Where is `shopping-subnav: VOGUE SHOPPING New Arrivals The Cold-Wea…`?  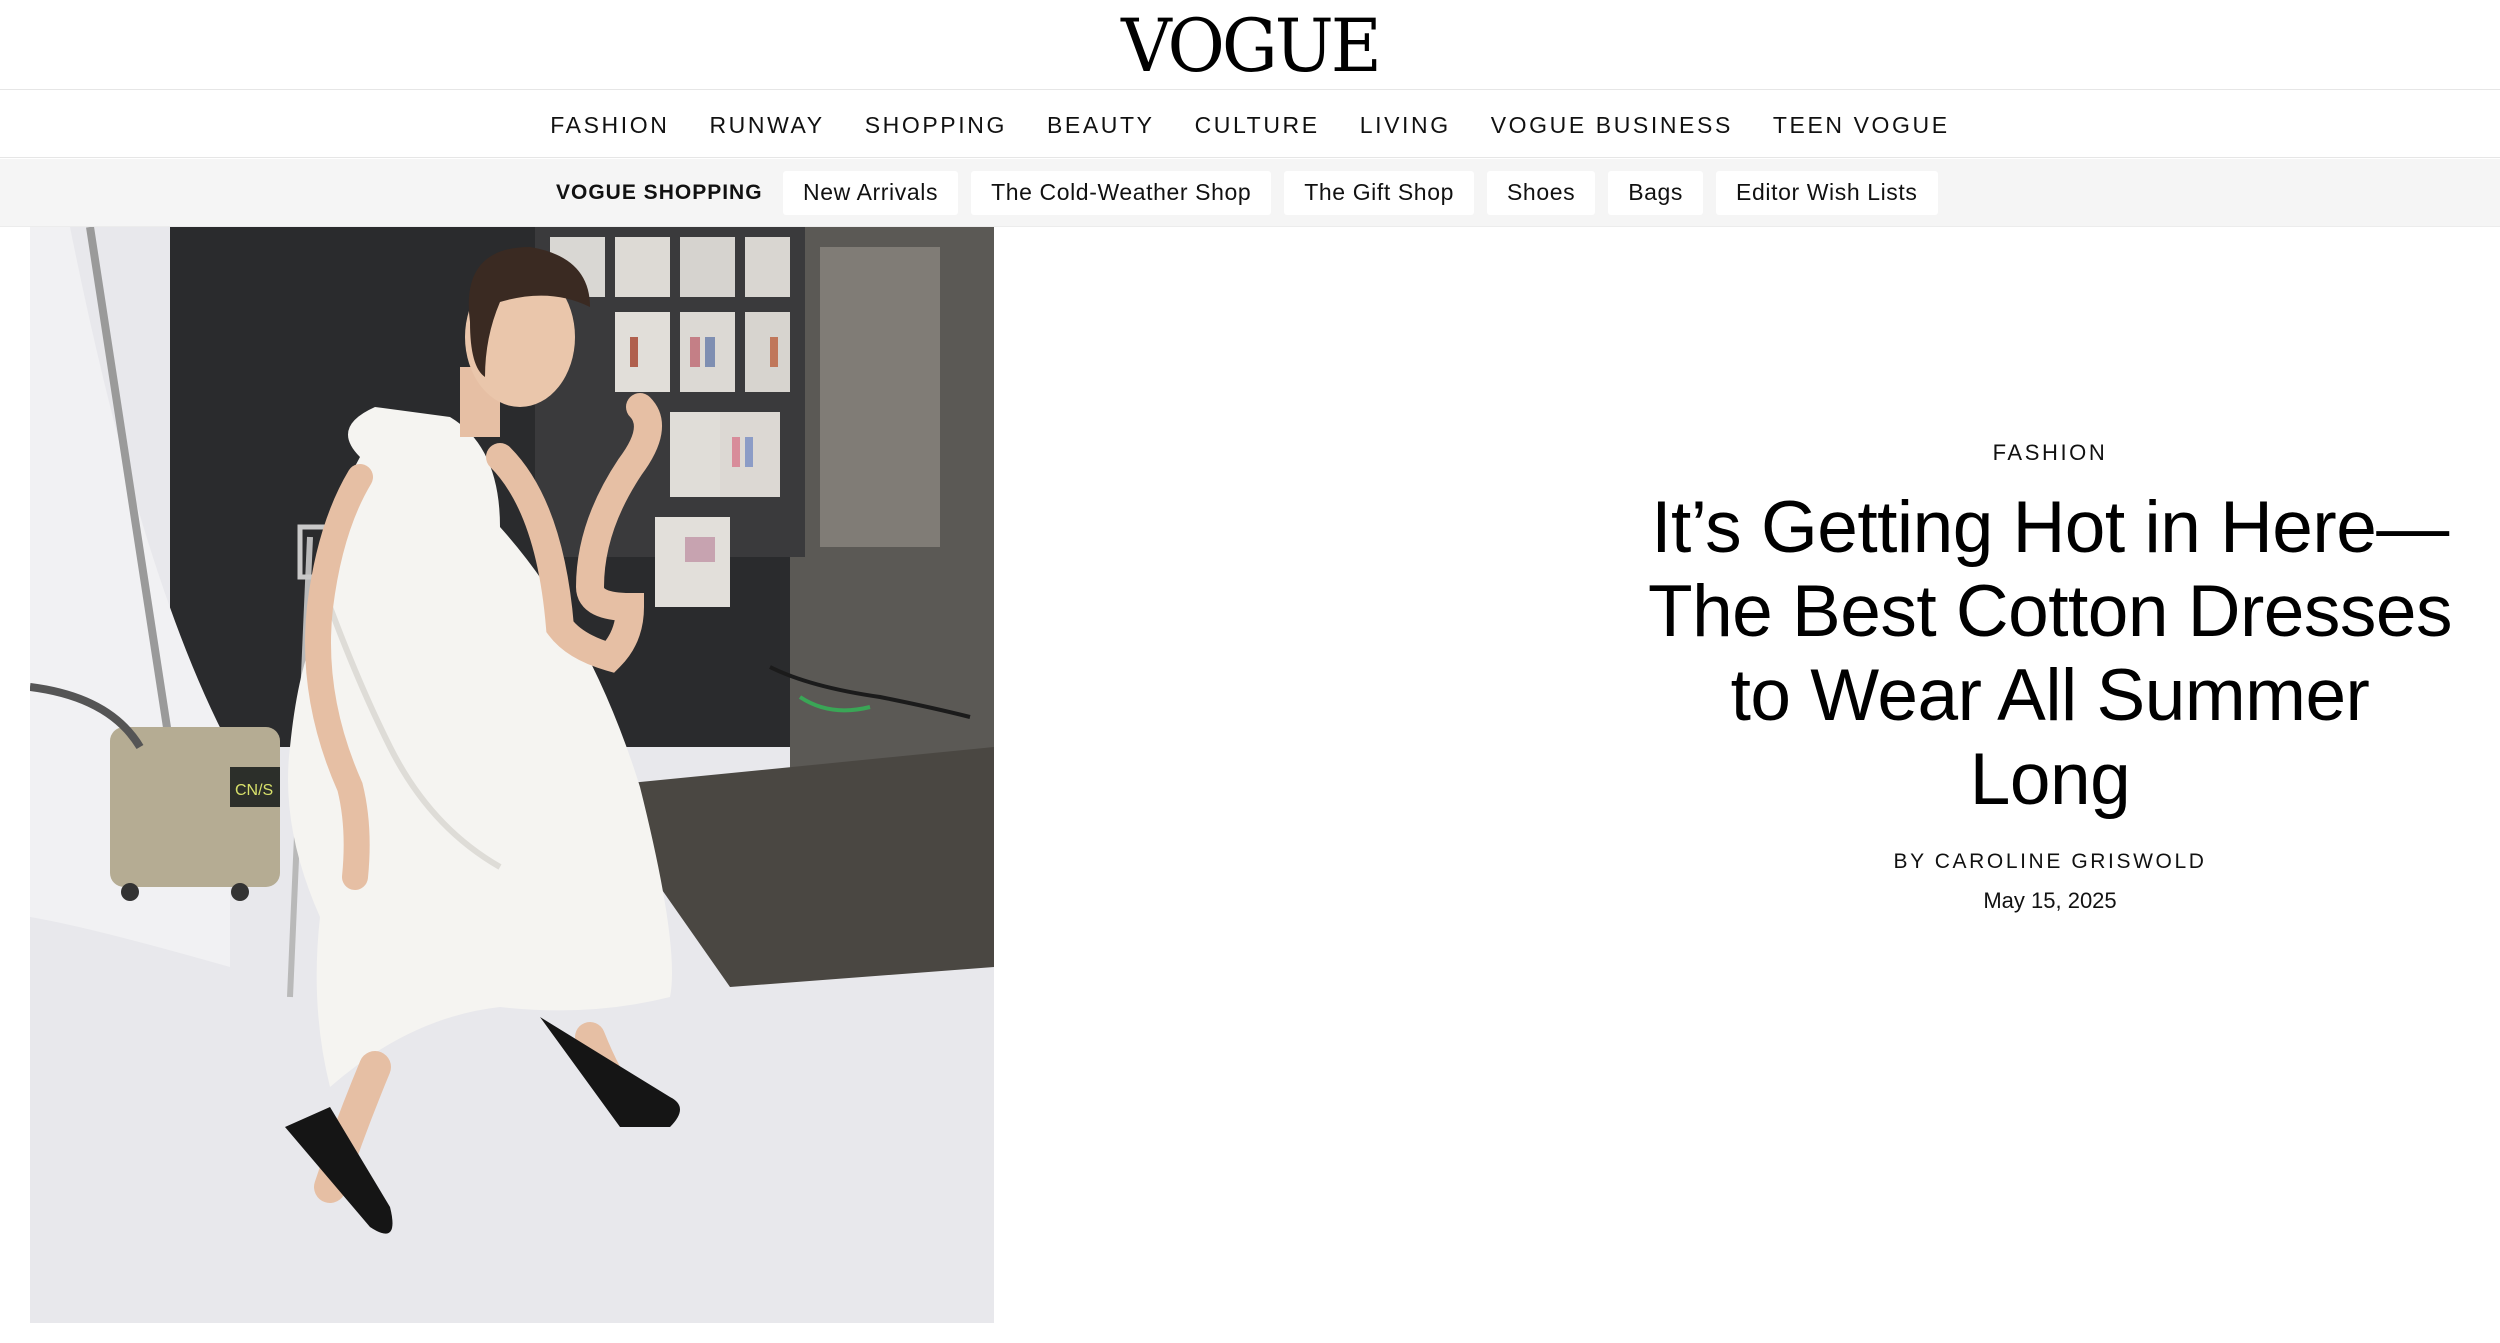 shopping-subnav: VOGUE SHOPPING New Arrivals The Cold-Wea… is located at coordinates (1250, 193).